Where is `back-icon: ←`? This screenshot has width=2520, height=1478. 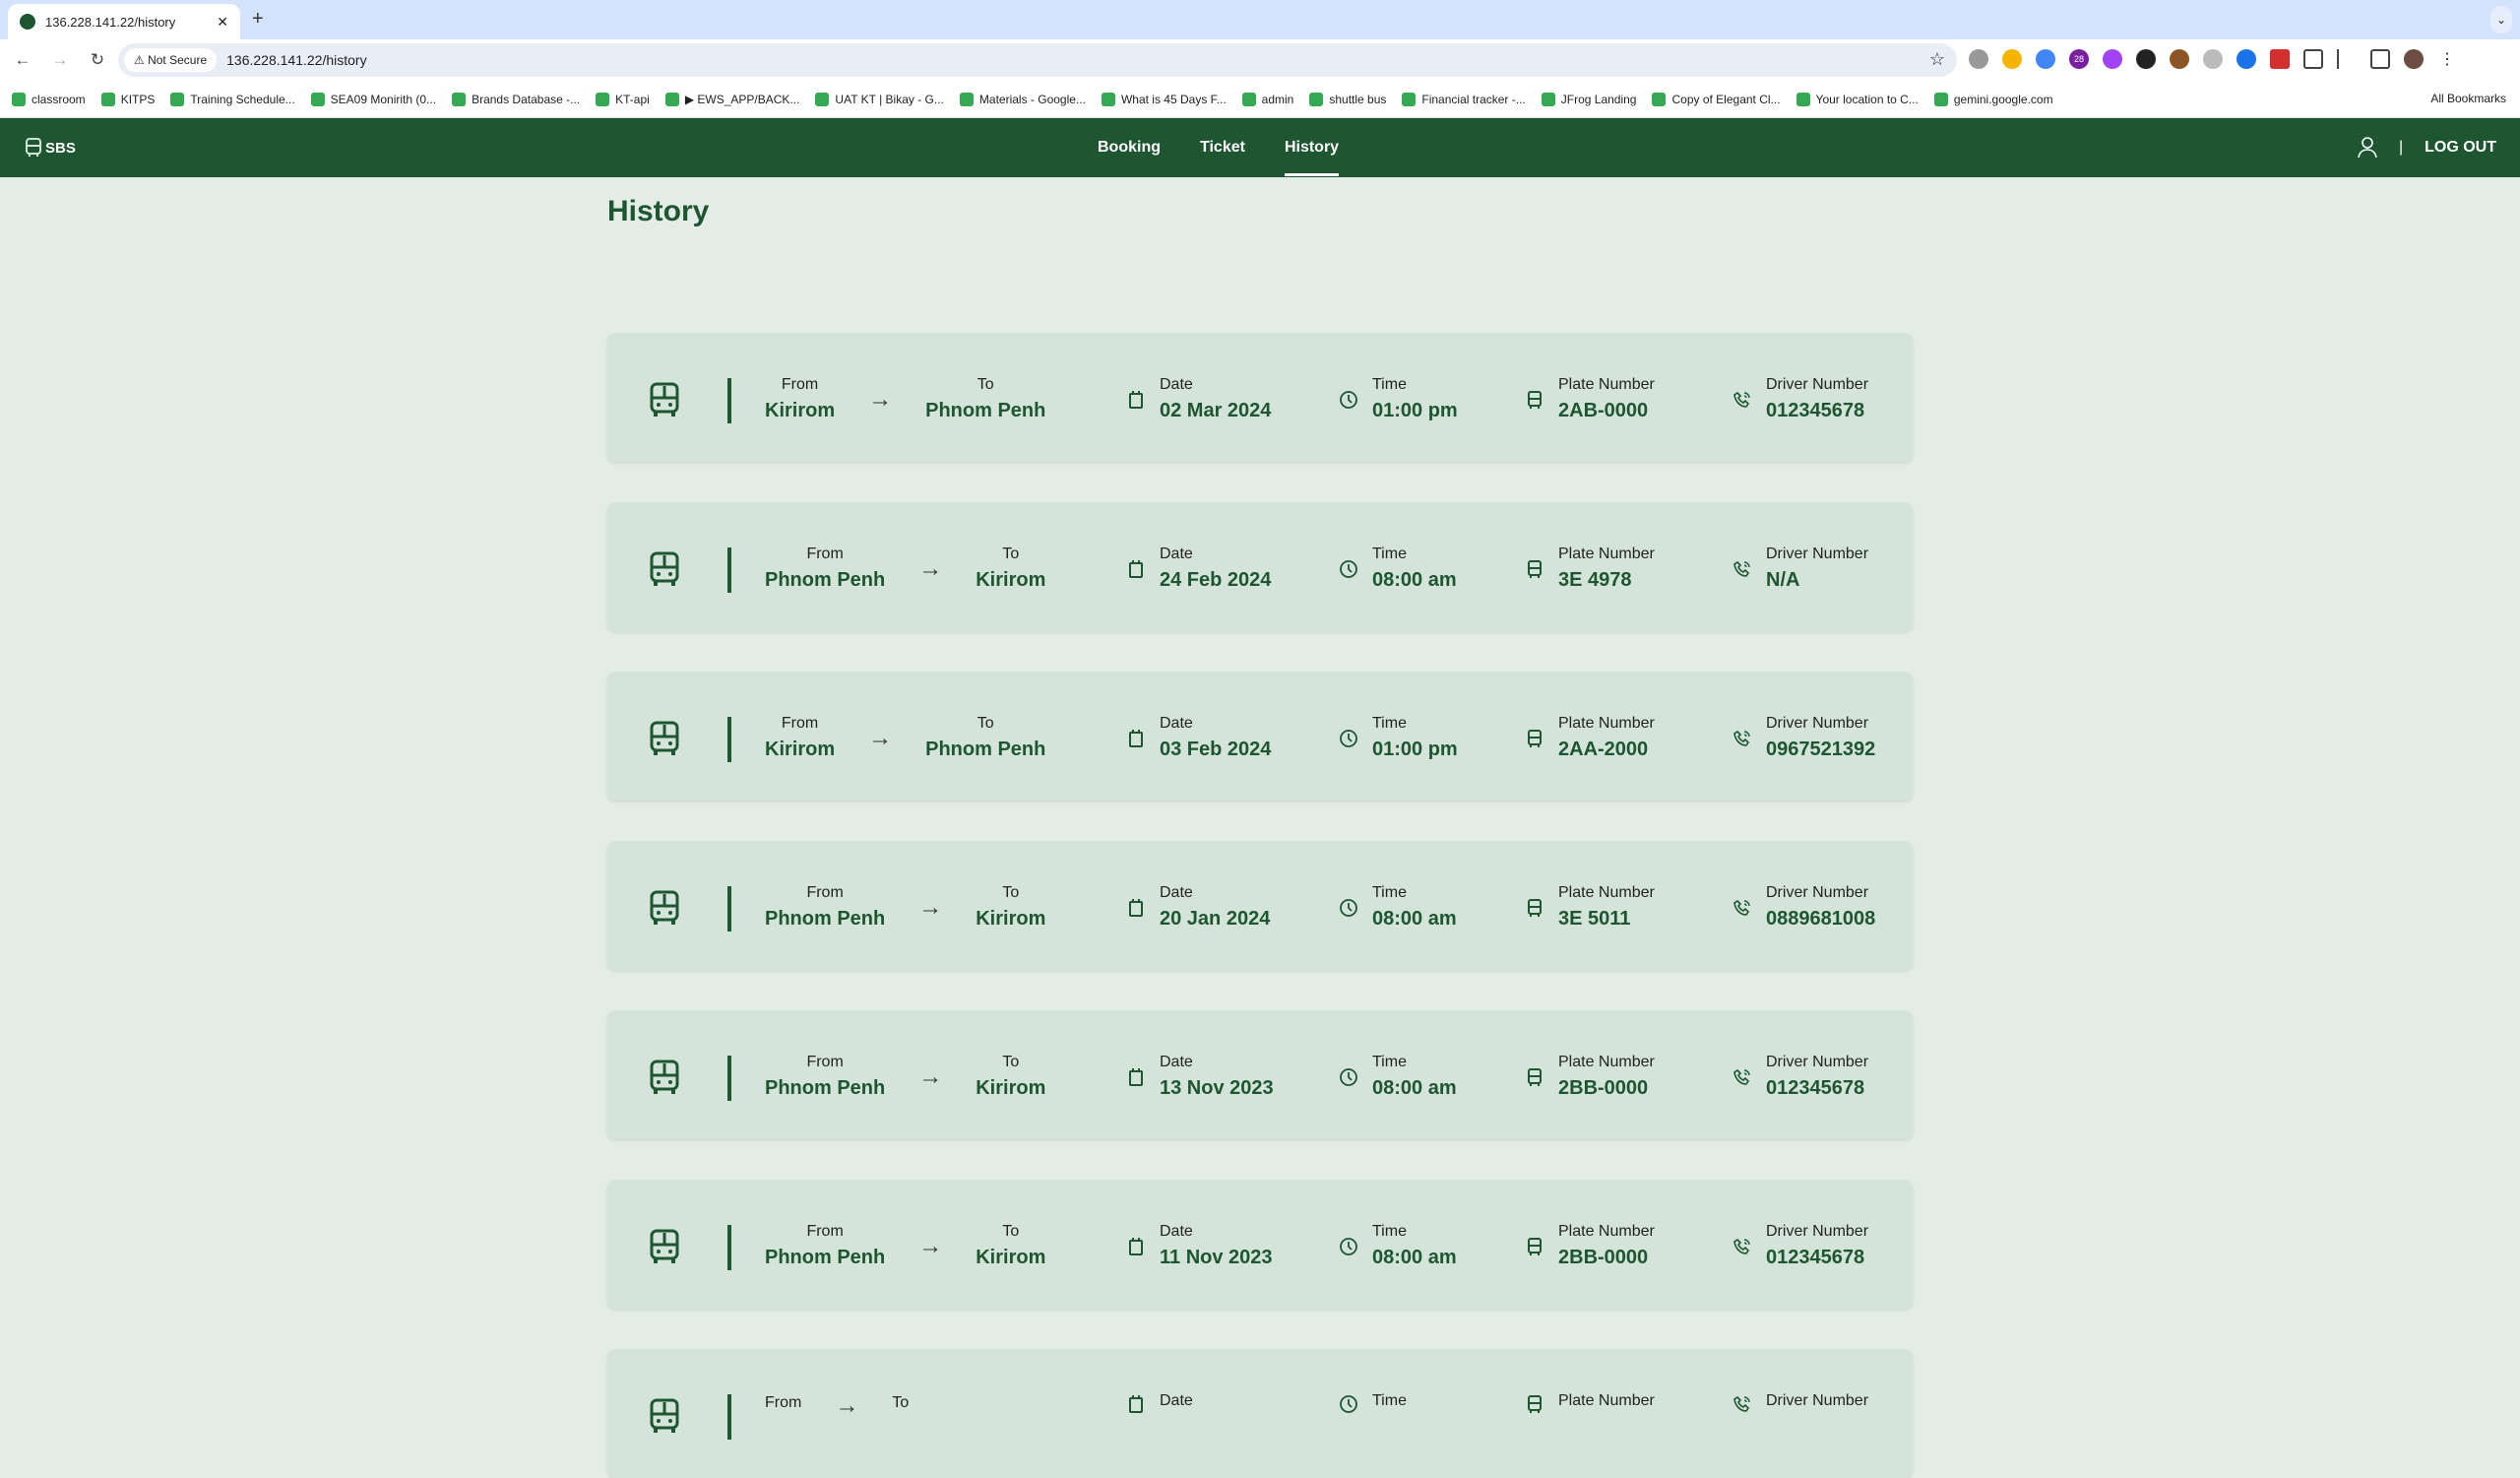 back-icon: ← is located at coordinates (22, 60).